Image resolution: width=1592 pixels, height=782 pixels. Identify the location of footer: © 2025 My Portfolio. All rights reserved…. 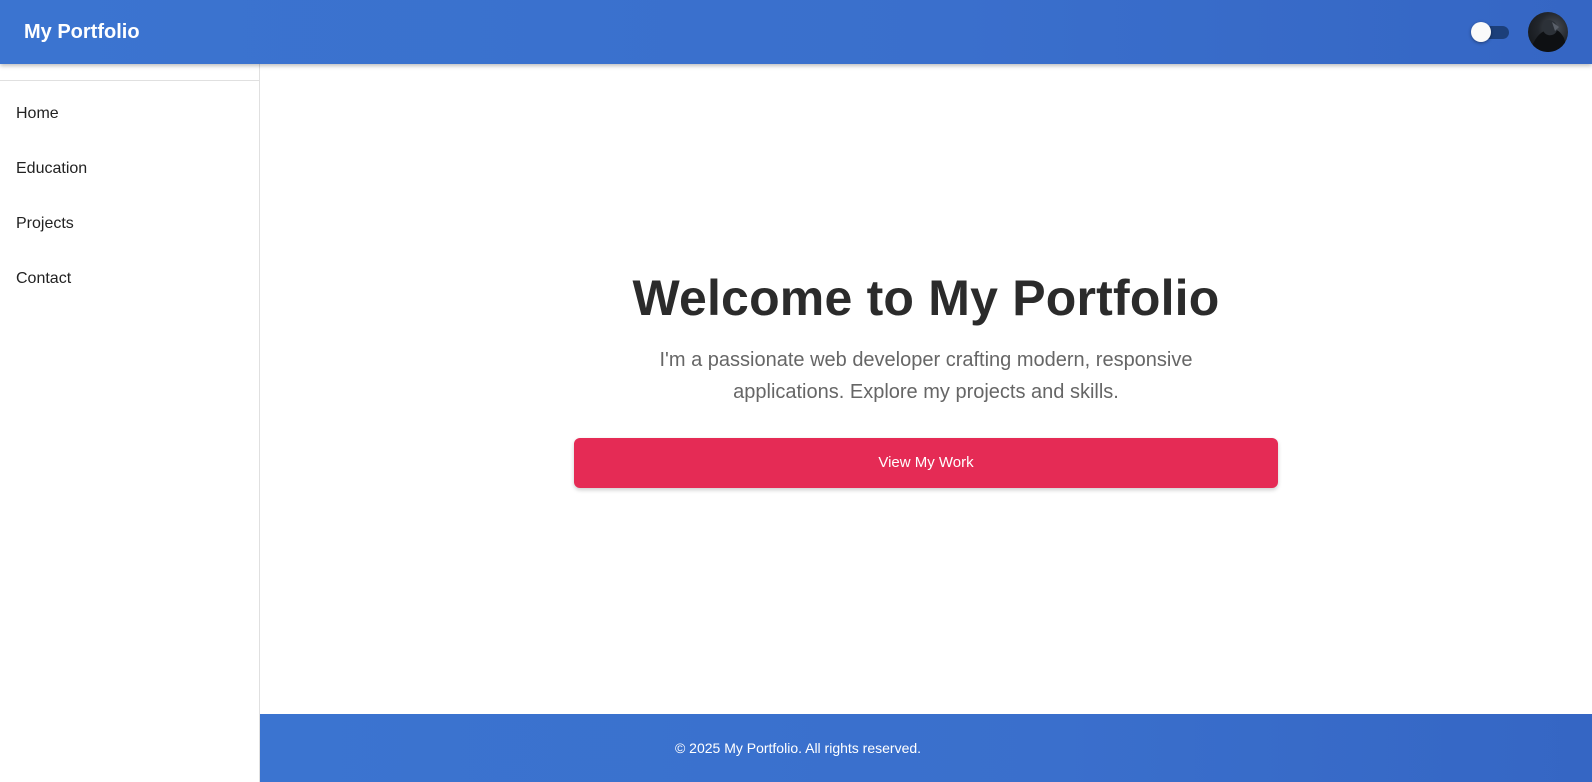
(926, 748).